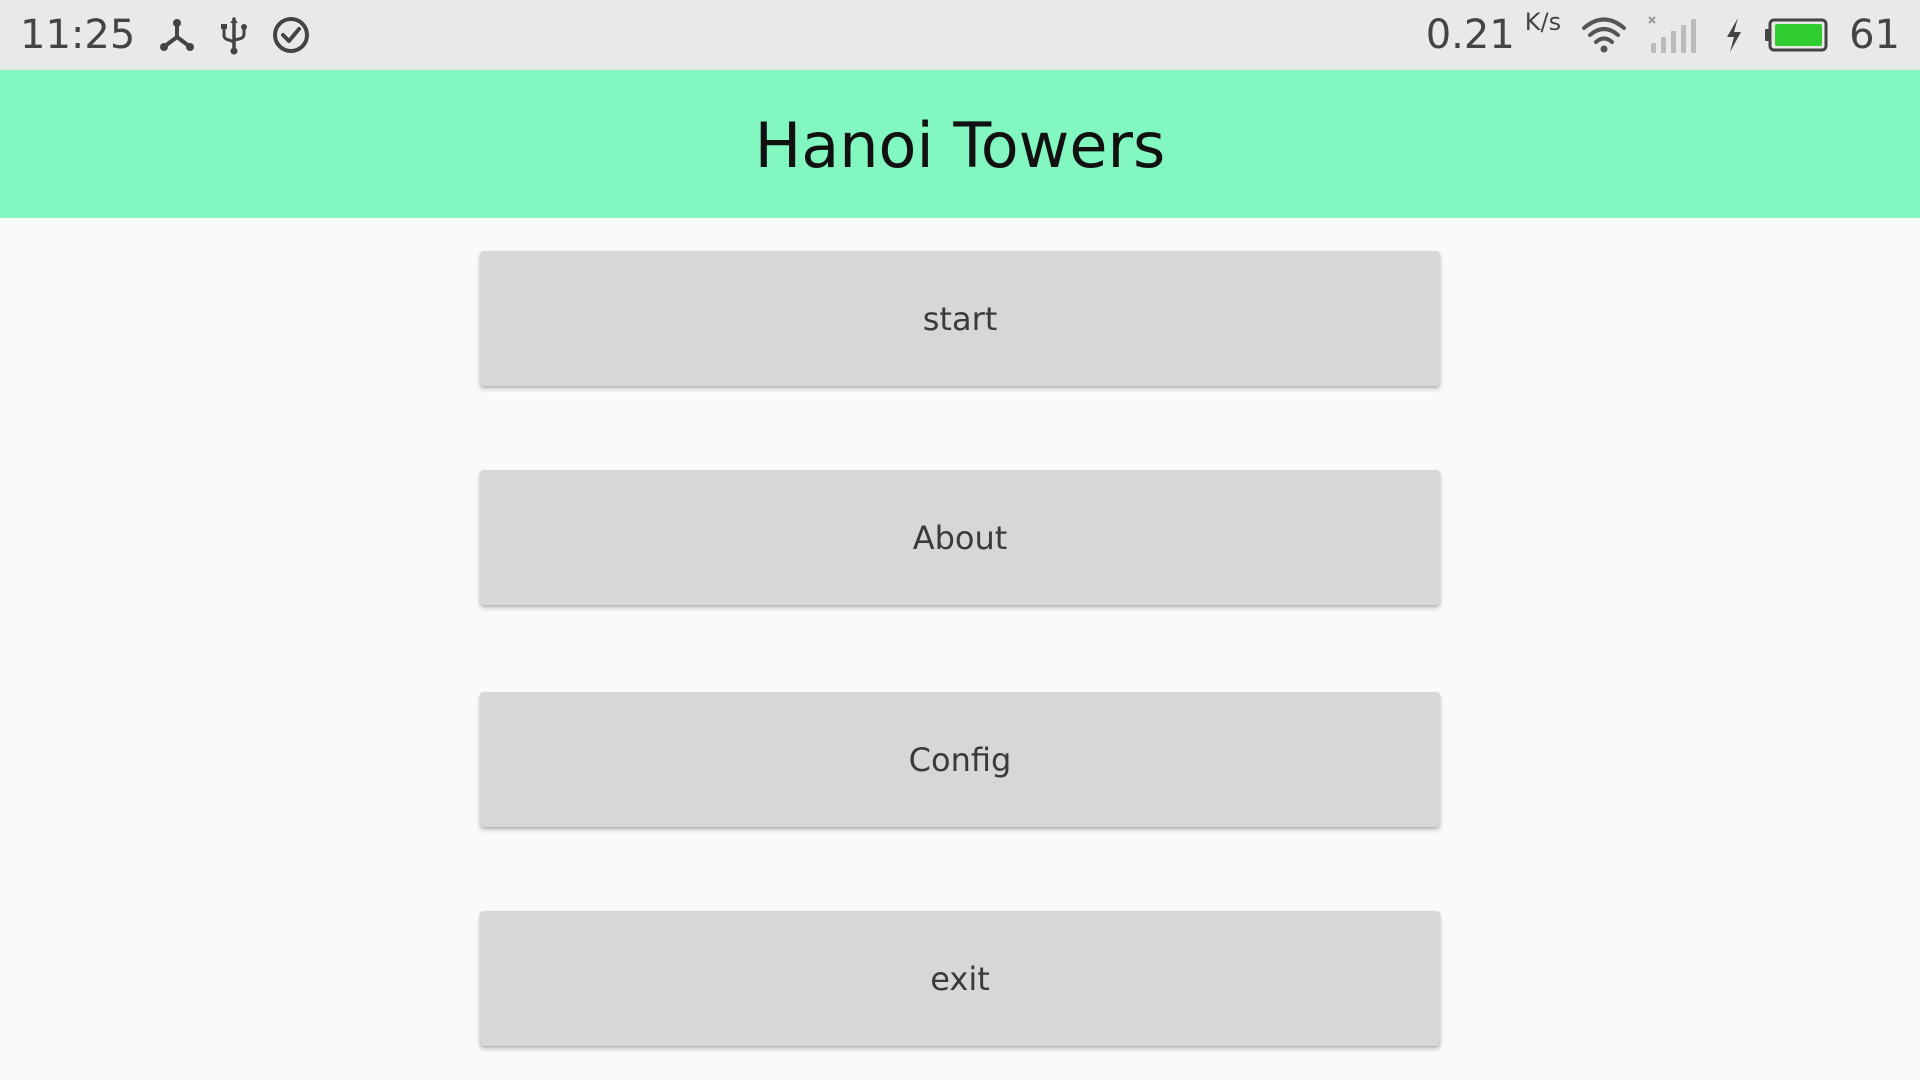 This screenshot has height=1080, width=1920. I want to click on about-button-label: About, so click(960, 537).